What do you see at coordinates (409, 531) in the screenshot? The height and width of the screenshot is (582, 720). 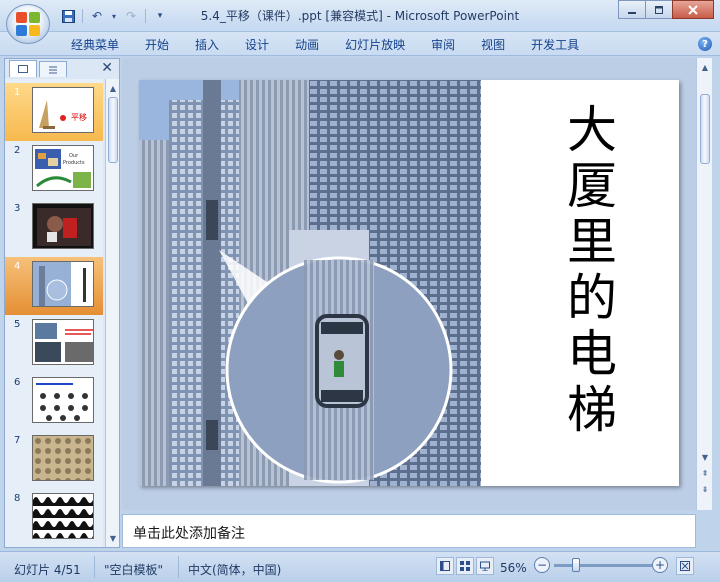 I see `notes-pane: 单击此处添加备注` at bounding box center [409, 531].